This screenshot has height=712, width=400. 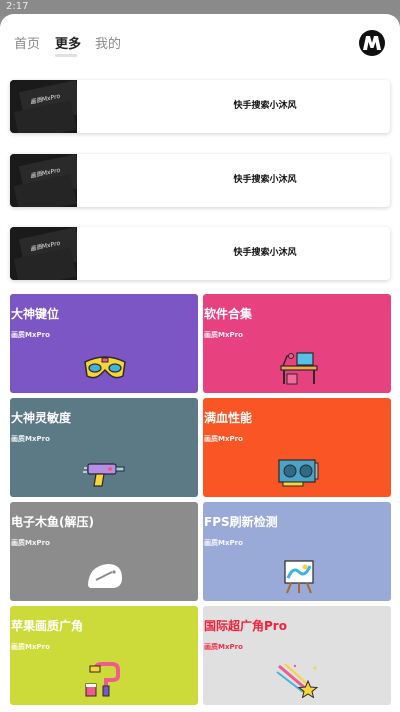 I want to click on tile-intl-wide-angle: 国际超广角Pro 画质MxPro, so click(x=297, y=655).